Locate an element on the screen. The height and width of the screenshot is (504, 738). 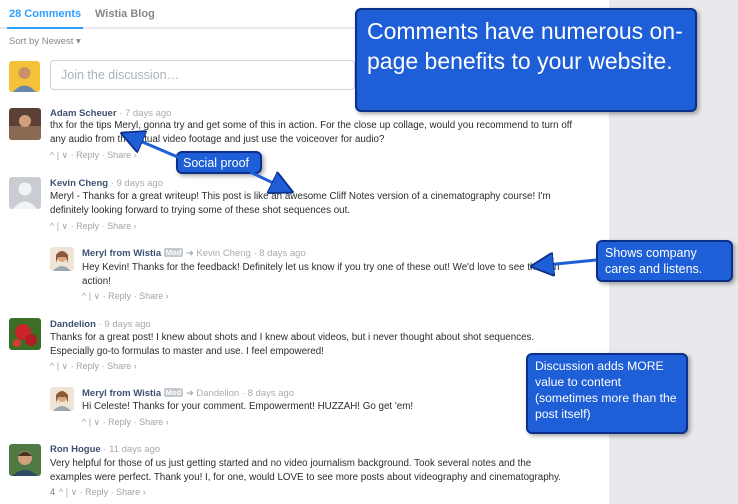
comment-time: ➜ Dandelion · 8 days ago is located at coordinates (240, 393).